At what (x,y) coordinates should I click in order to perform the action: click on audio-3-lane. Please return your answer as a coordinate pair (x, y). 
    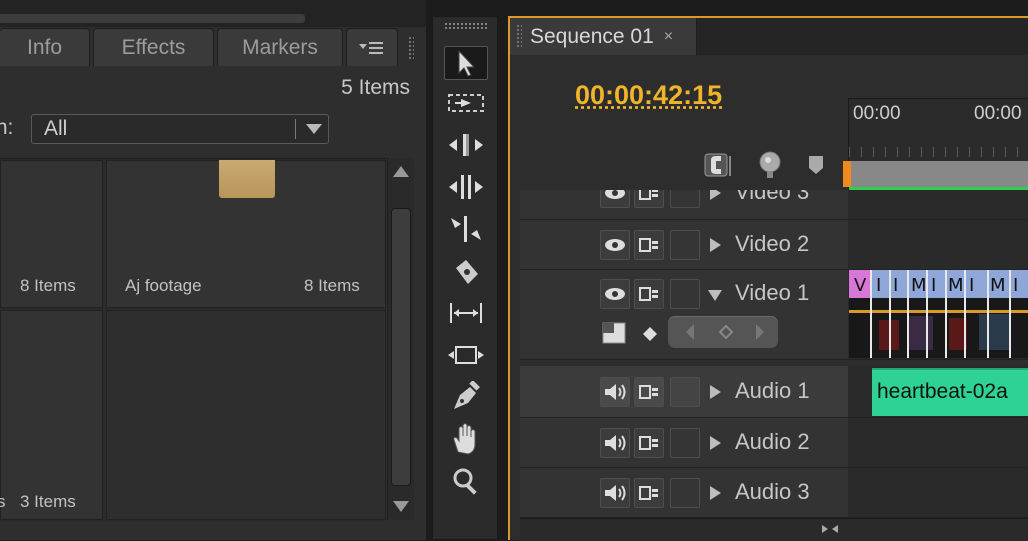
    Looking at the image, I should click on (938, 493).